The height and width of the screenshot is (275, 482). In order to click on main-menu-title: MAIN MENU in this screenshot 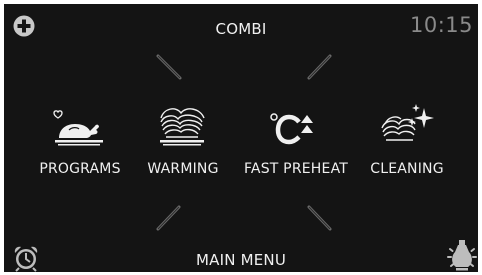, I will do `click(241, 260)`.